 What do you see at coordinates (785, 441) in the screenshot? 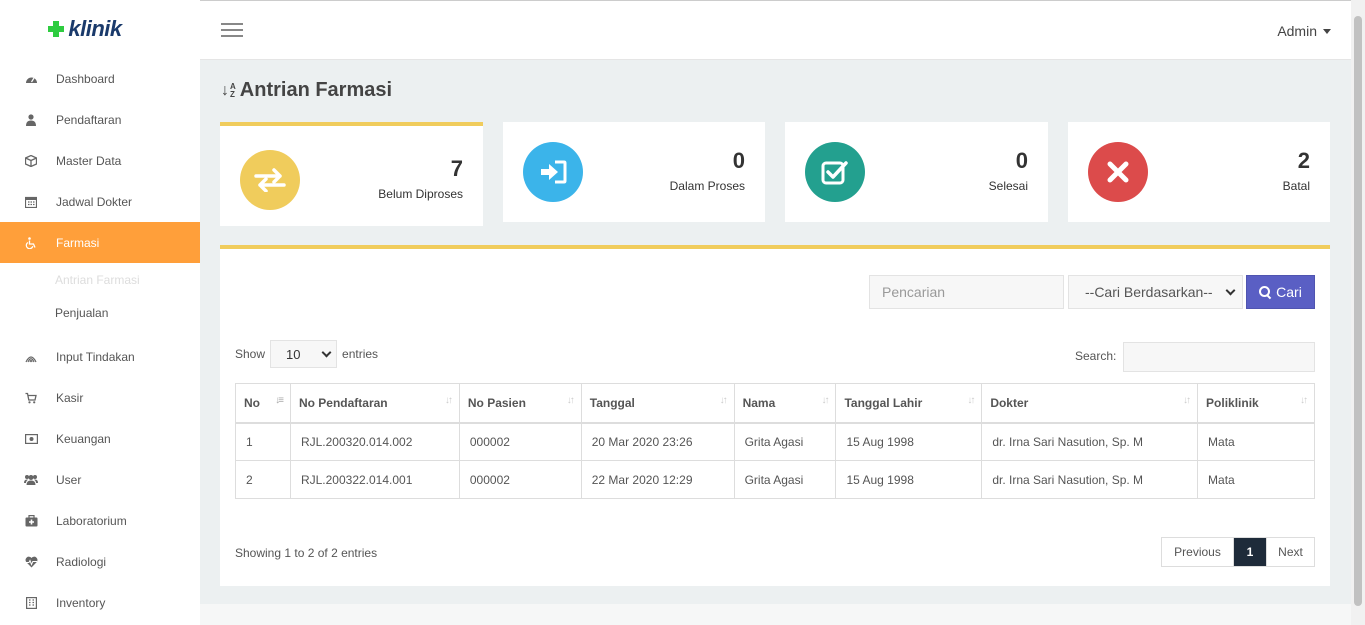
I see `cell-nama: Grita Agasi` at bounding box center [785, 441].